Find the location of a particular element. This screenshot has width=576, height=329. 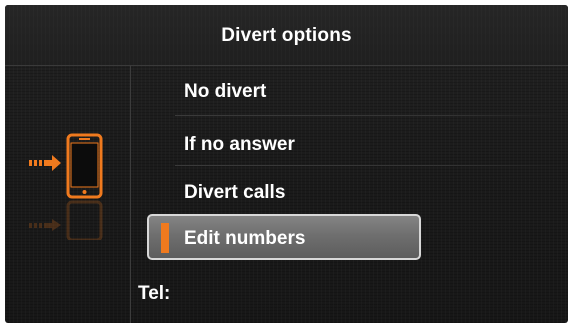

divert-arrow-icon is located at coordinates (45, 163).